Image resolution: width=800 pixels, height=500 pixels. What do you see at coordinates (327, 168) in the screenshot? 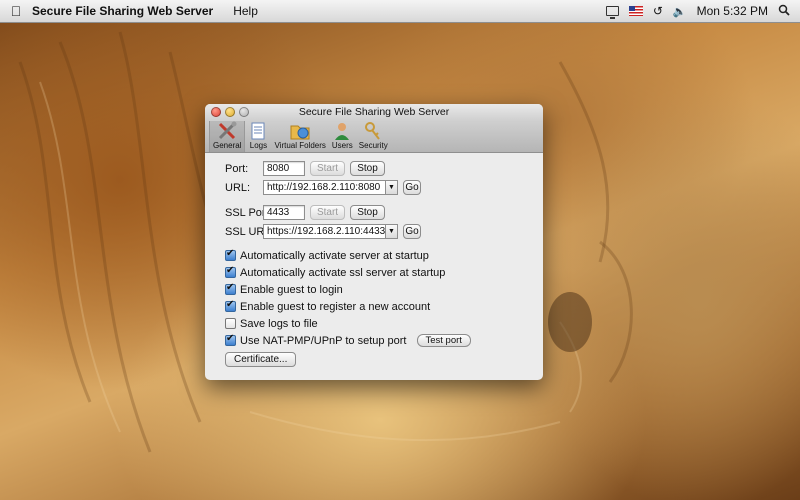
I see `start-button: Start` at bounding box center [327, 168].